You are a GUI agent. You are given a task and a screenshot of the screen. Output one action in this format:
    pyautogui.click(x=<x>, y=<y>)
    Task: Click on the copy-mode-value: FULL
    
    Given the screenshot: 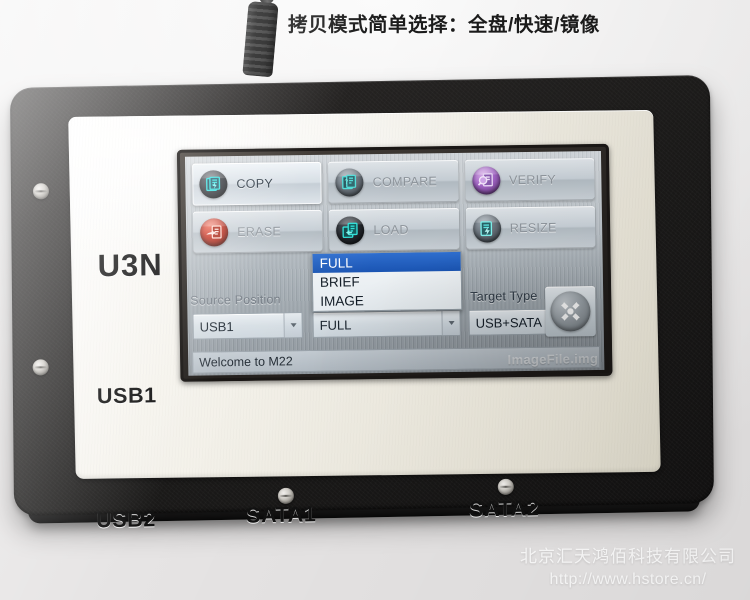 What is the action you would take?
    pyautogui.click(x=335, y=324)
    